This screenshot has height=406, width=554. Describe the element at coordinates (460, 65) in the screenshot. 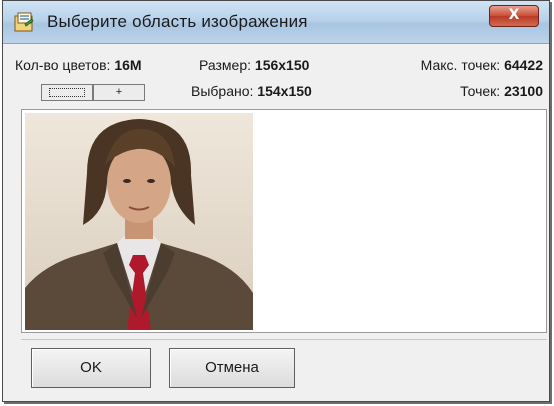

I see `max-points-label: Макс. точек:` at that location.